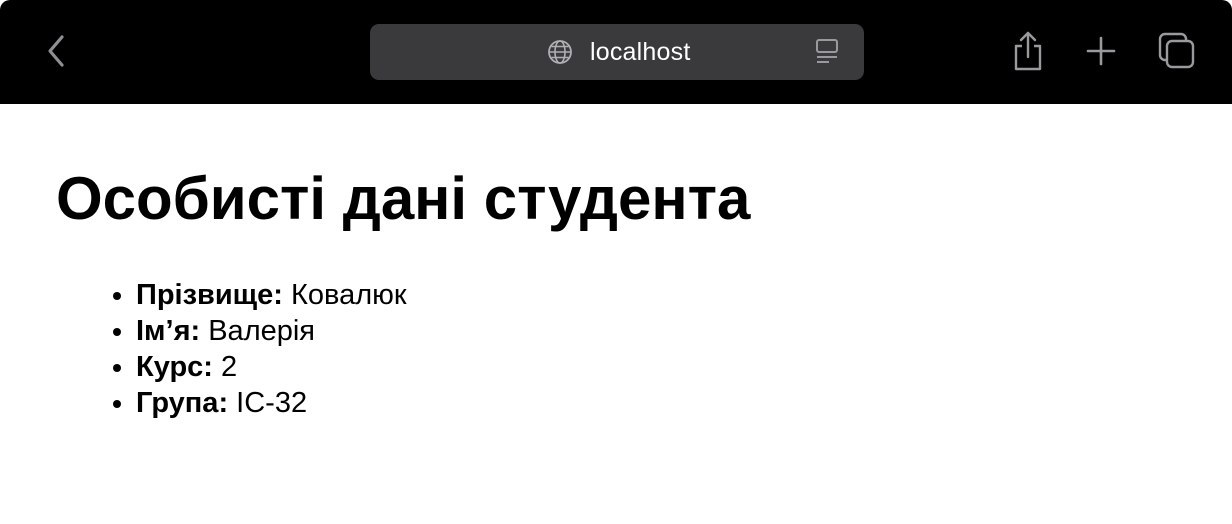 The width and height of the screenshot is (1232, 524). I want to click on share-icon, so click(1028, 51).